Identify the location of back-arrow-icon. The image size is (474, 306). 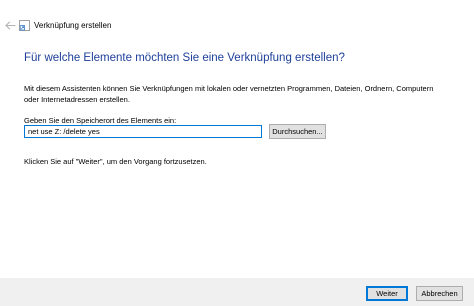
(9, 25).